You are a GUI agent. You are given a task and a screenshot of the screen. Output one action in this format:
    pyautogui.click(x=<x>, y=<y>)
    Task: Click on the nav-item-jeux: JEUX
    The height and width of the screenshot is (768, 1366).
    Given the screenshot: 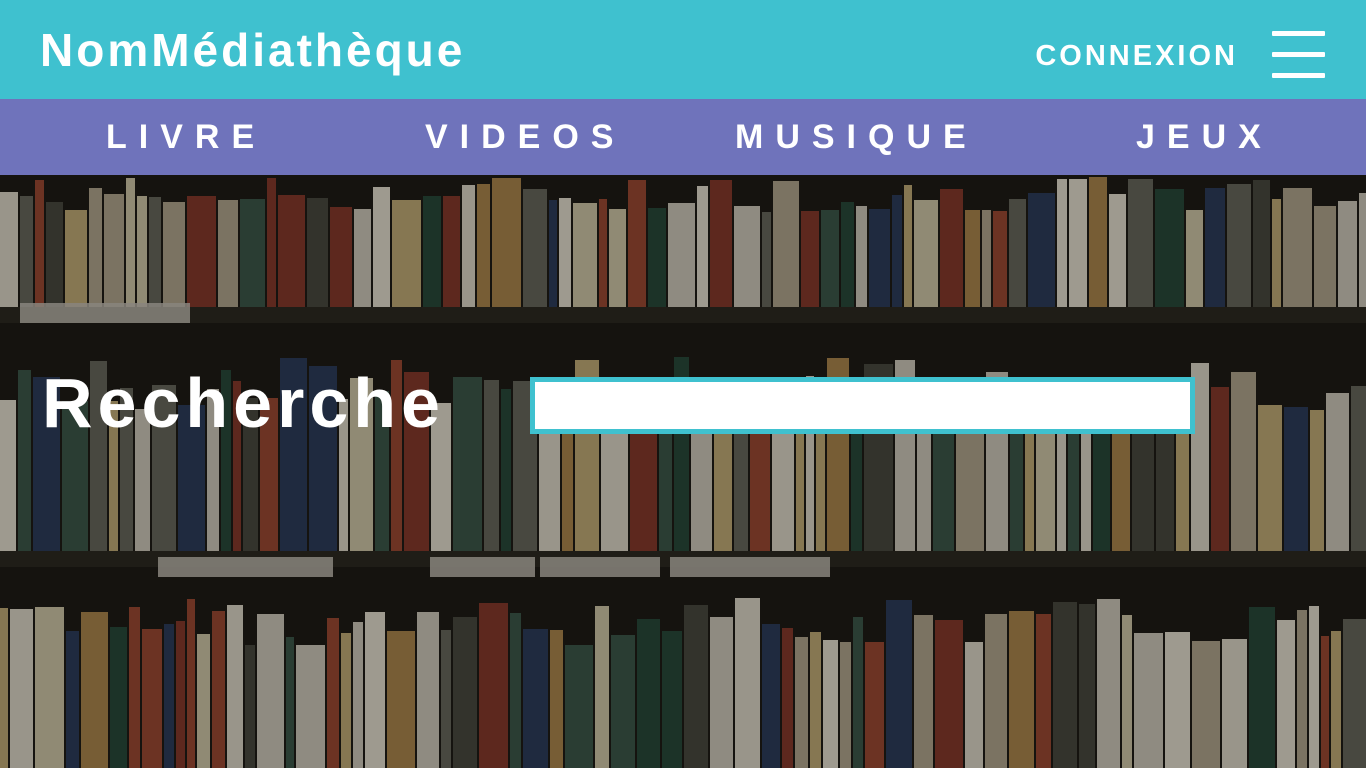 What is the action you would take?
    pyautogui.click(x=1204, y=137)
    